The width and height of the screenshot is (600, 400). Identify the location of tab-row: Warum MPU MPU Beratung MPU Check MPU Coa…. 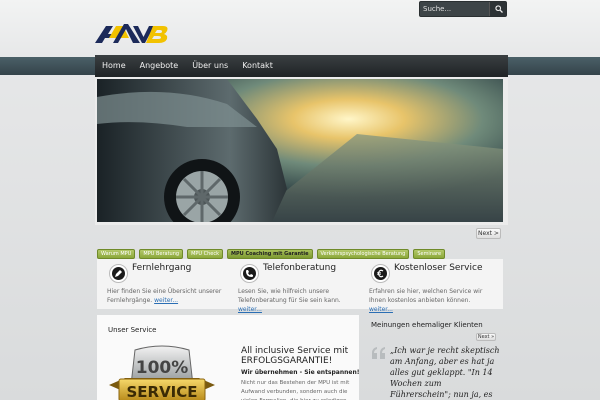
(271, 254).